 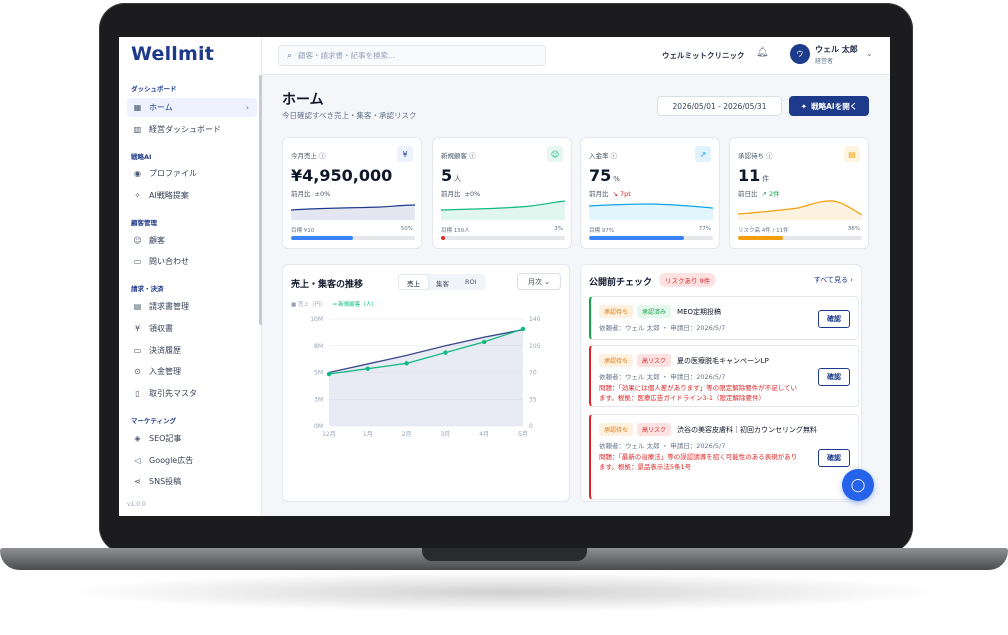 I want to click on sidebar-item-deposits: ⊙ 入金管理, so click(x=192, y=371).